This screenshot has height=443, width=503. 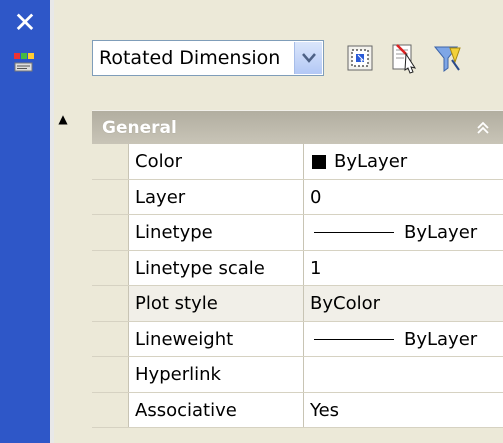 I want to click on property-value-cell: 0, so click(x=403, y=196).